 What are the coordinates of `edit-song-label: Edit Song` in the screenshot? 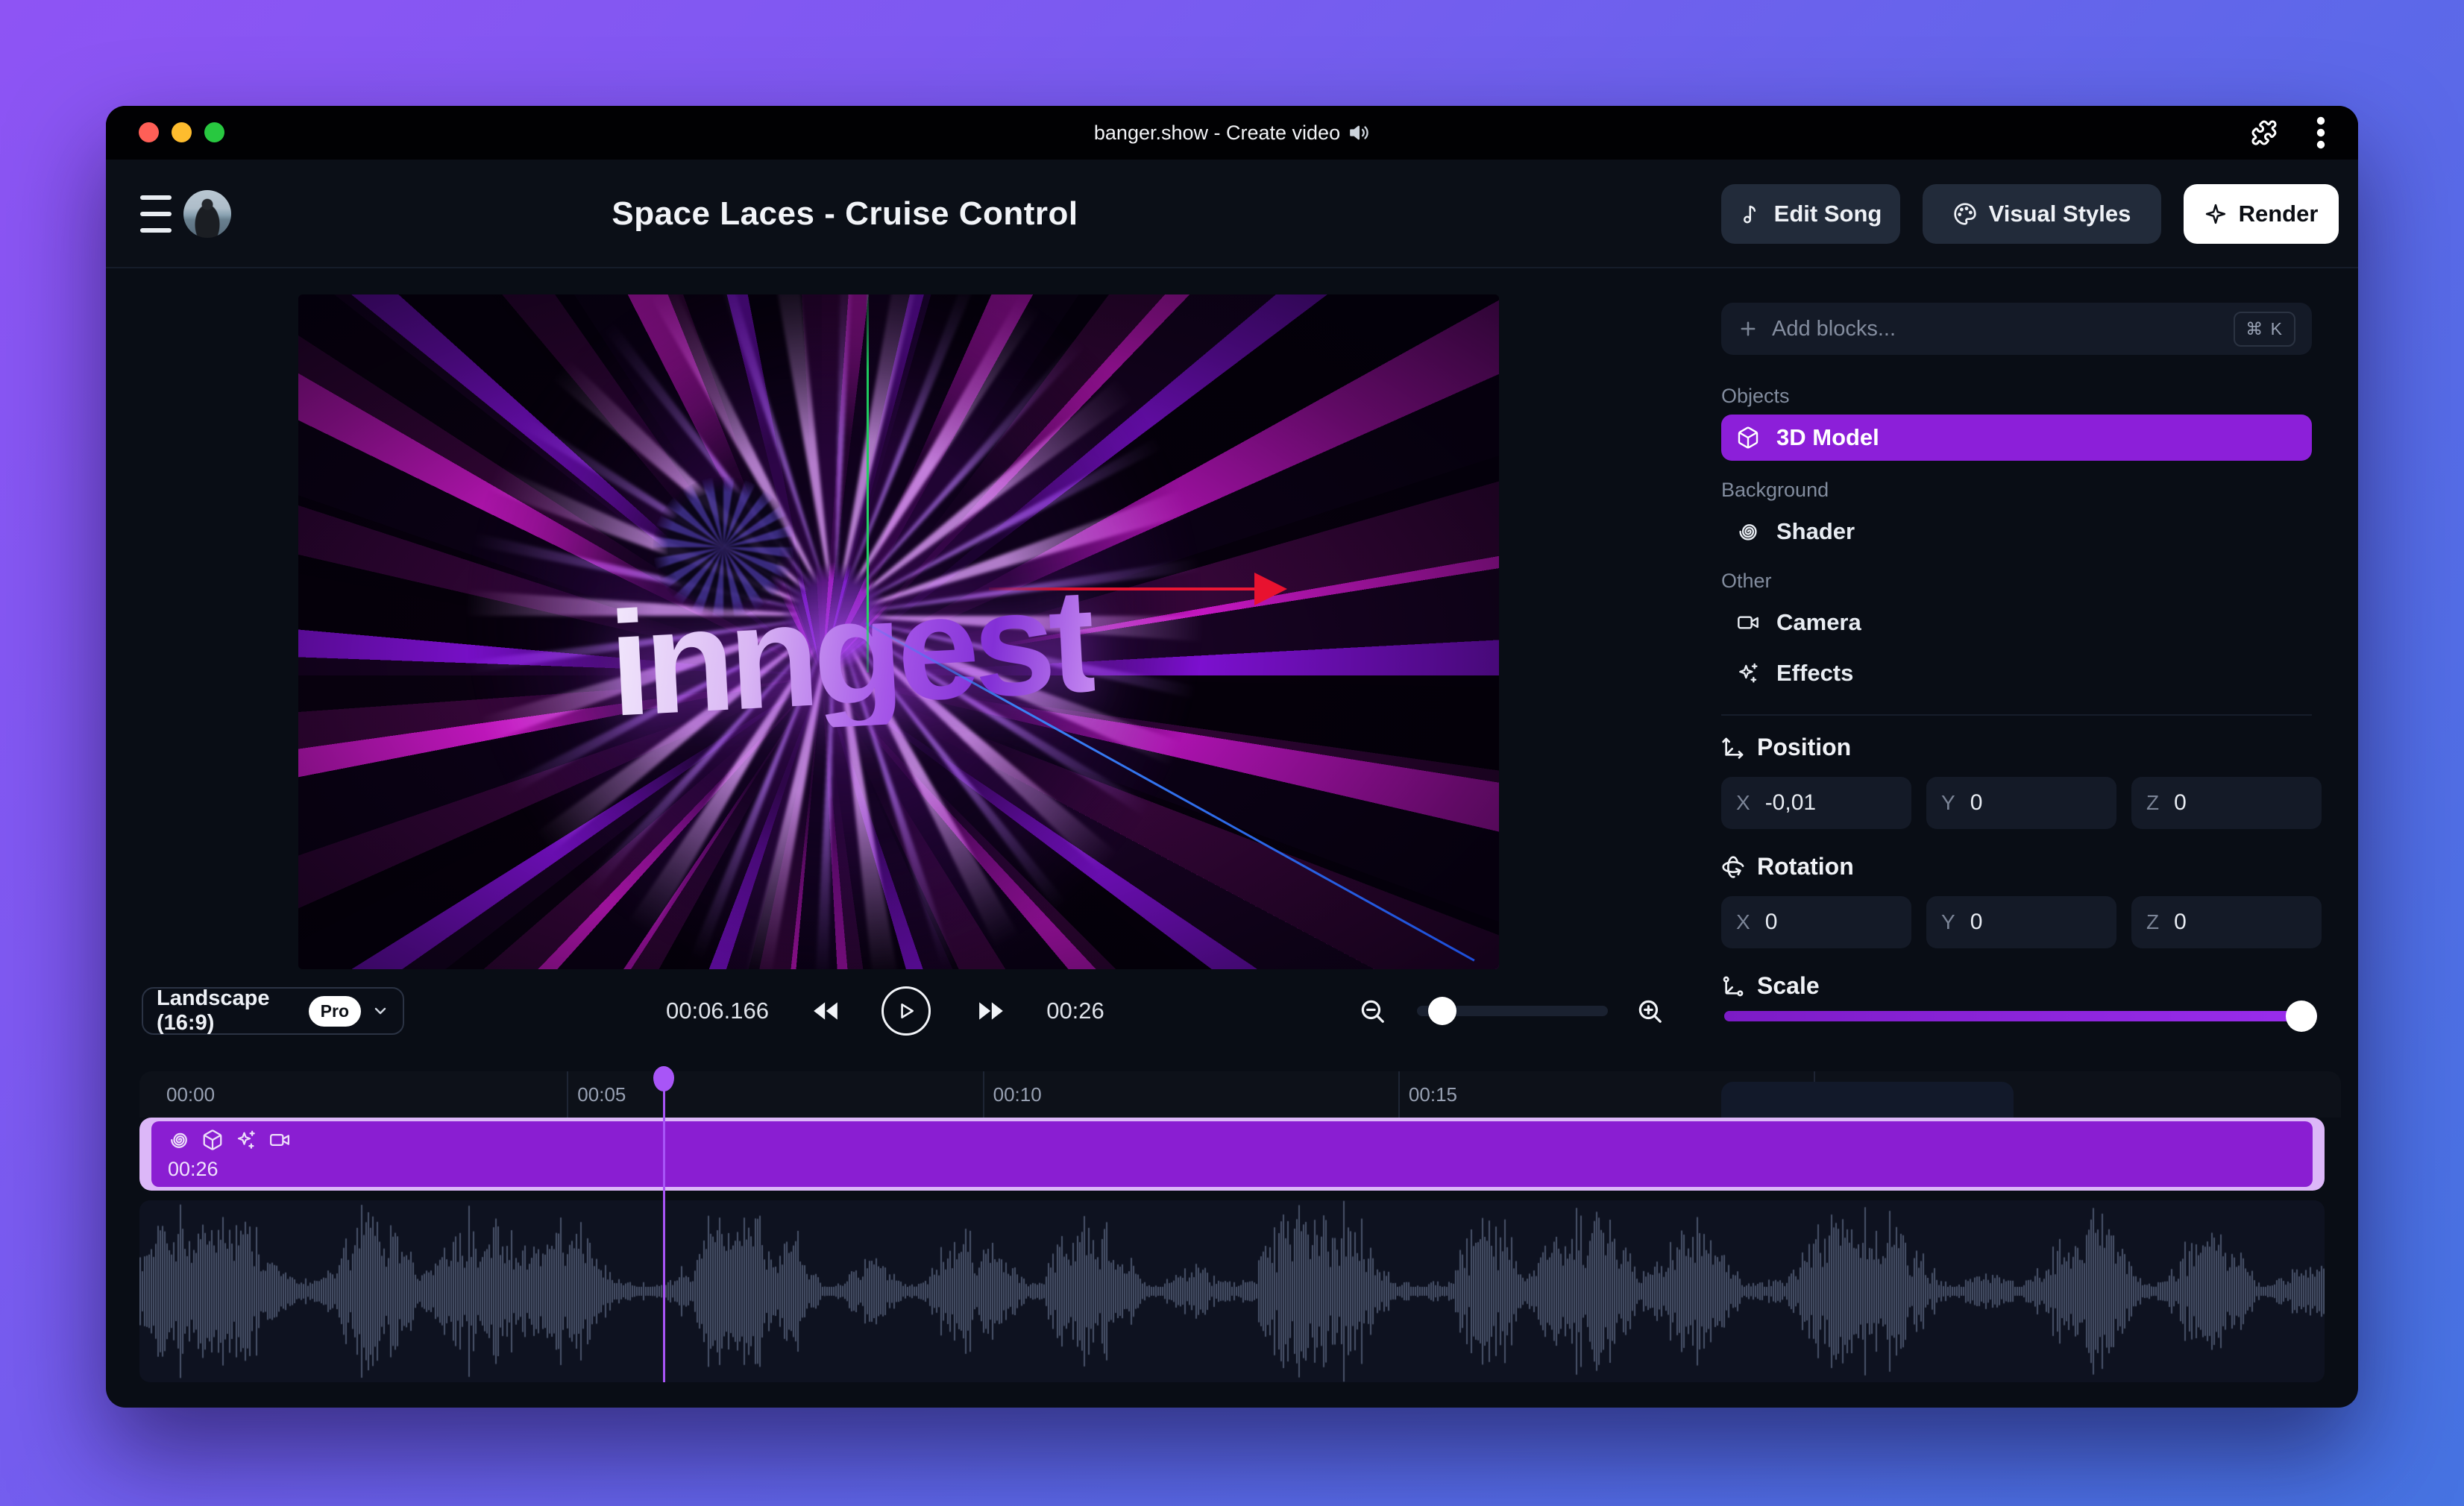 It's located at (1827, 214).